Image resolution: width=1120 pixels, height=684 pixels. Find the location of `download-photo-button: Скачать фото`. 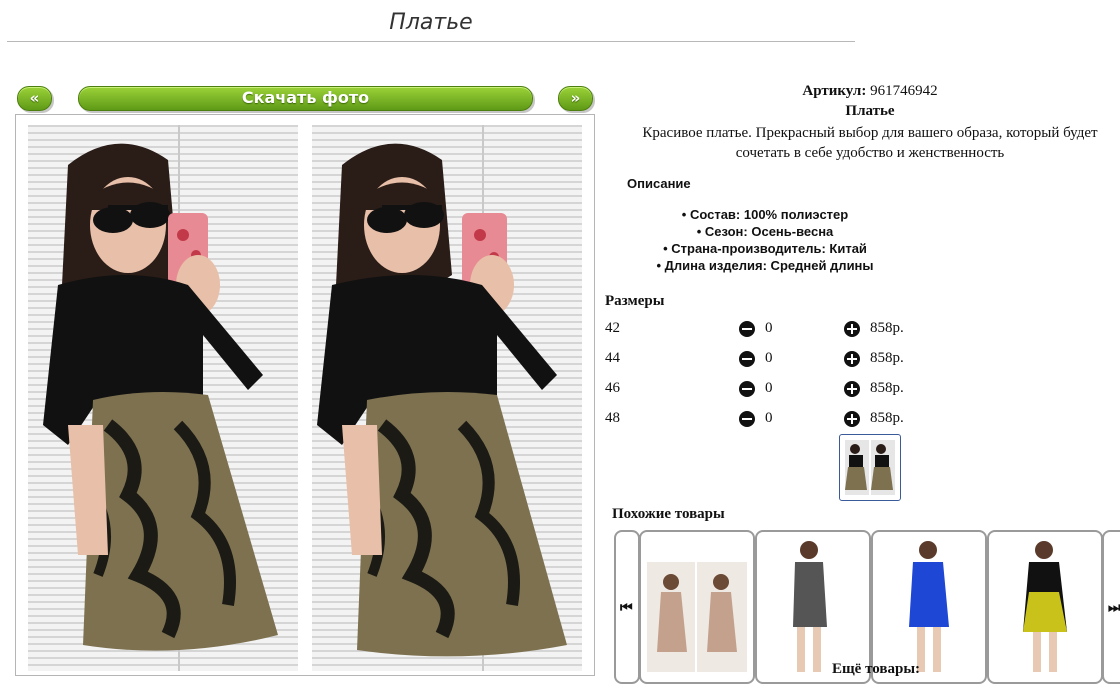

download-photo-button: Скачать фото is located at coordinates (305, 98).